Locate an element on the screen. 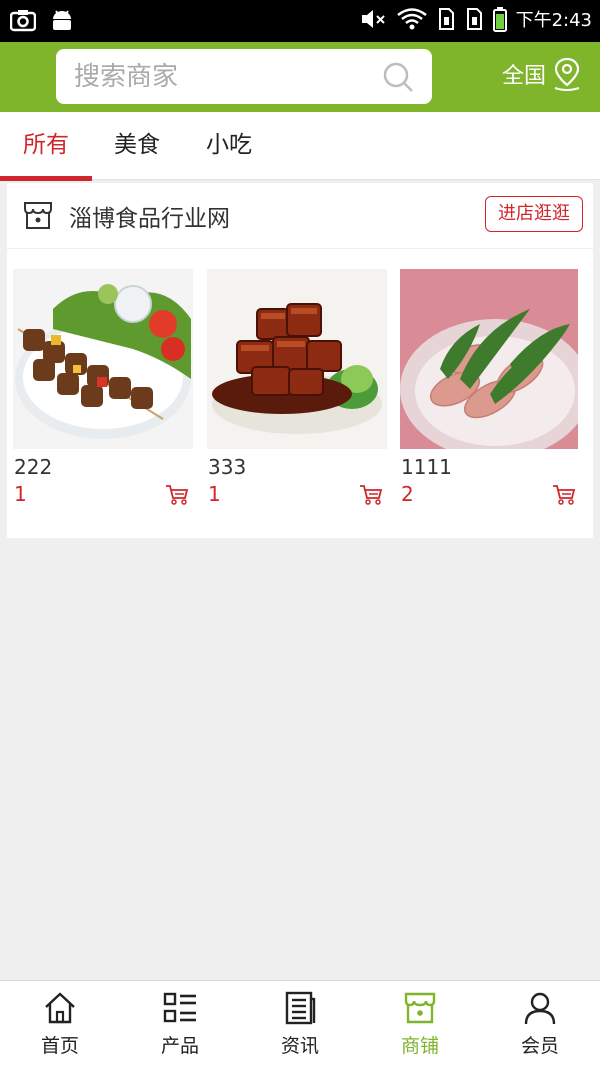 This screenshot has width=600, height=1067. nav-news: 资讯 is located at coordinates (300, 1024).